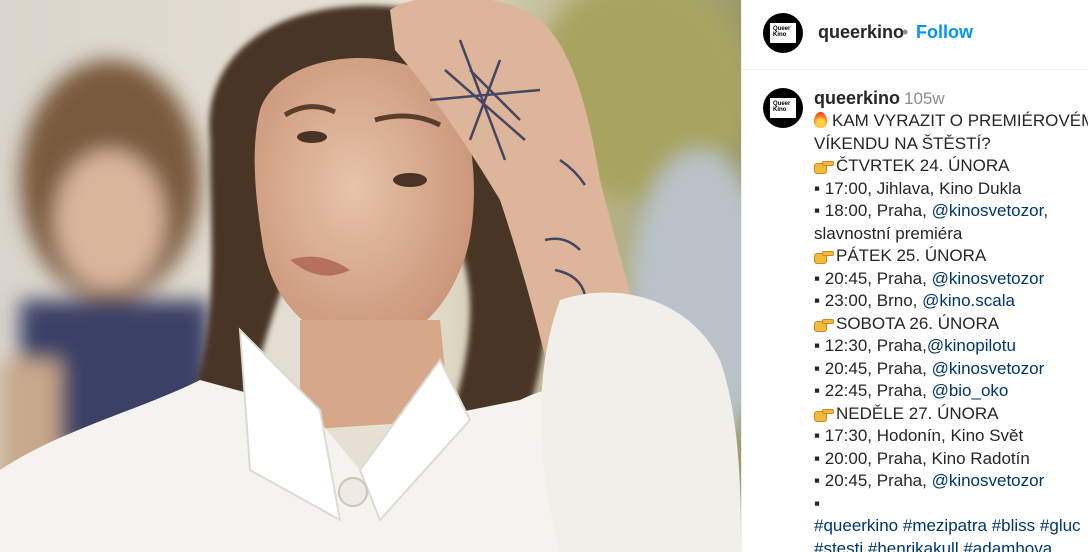 This screenshot has height=552, width=1088. Describe the element at coordinates (919, 435) in the screenshot. I see `caption-text-segment: ▪ 17:30, Hodonín, Kino Svět` at that location.